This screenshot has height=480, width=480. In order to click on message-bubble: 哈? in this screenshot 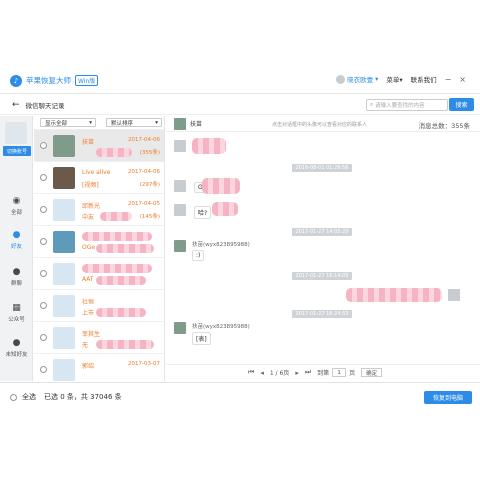, I will do `click(203, 212)`.